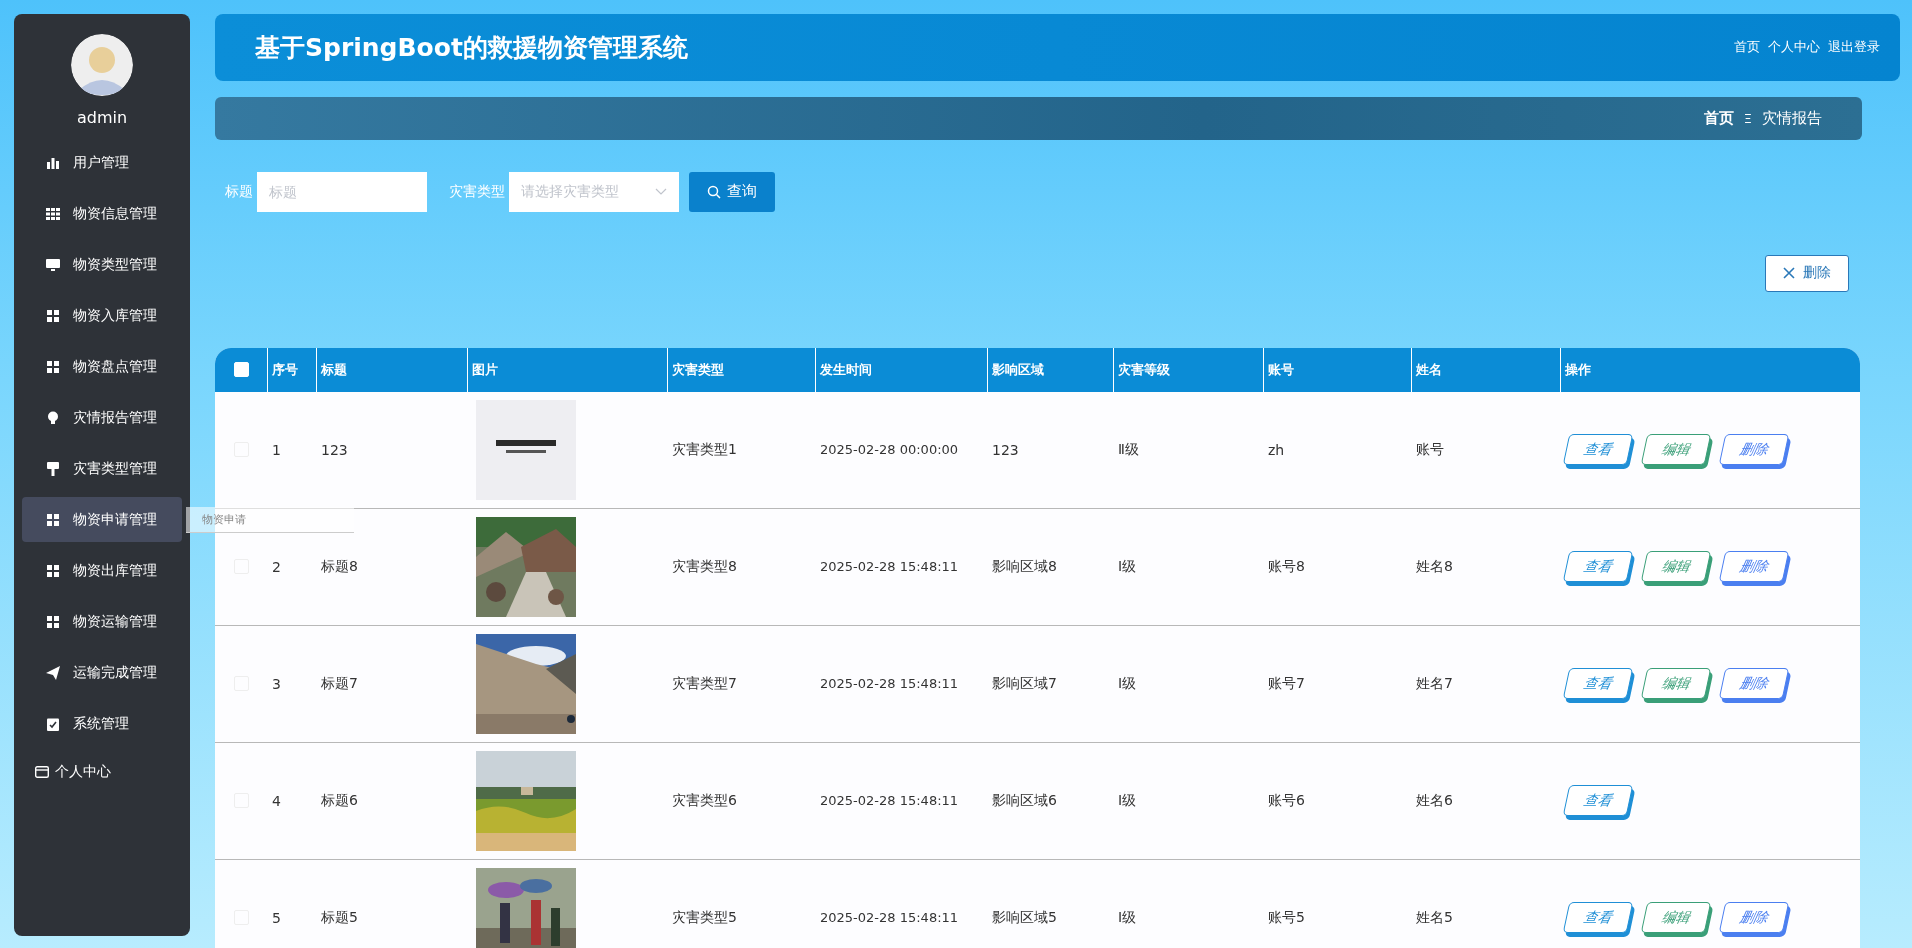 Image resolution: width=1912 pixels, height=948 pixels. Describe the element at coordinates (704, 683) in the screenshot. I see `table-cell: 灾害类型7` at that location.